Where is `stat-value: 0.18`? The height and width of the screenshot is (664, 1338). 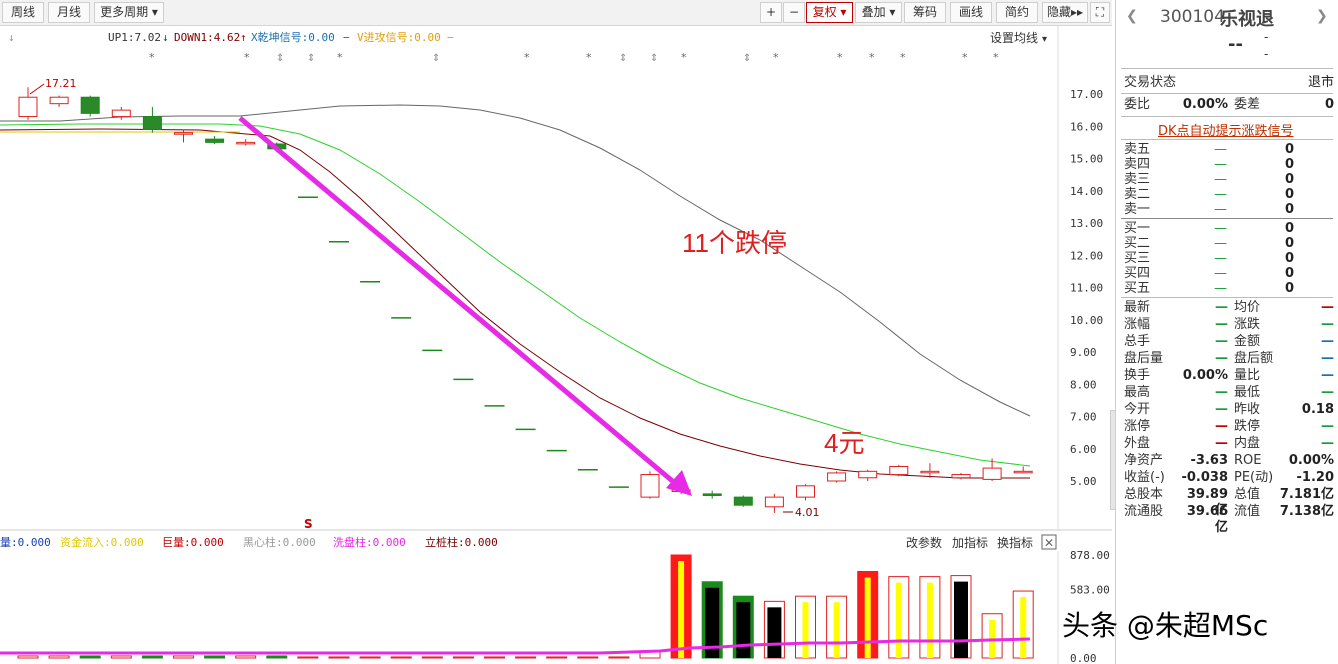 stat-value: 0.18 is located at coordinates (1317, 409).